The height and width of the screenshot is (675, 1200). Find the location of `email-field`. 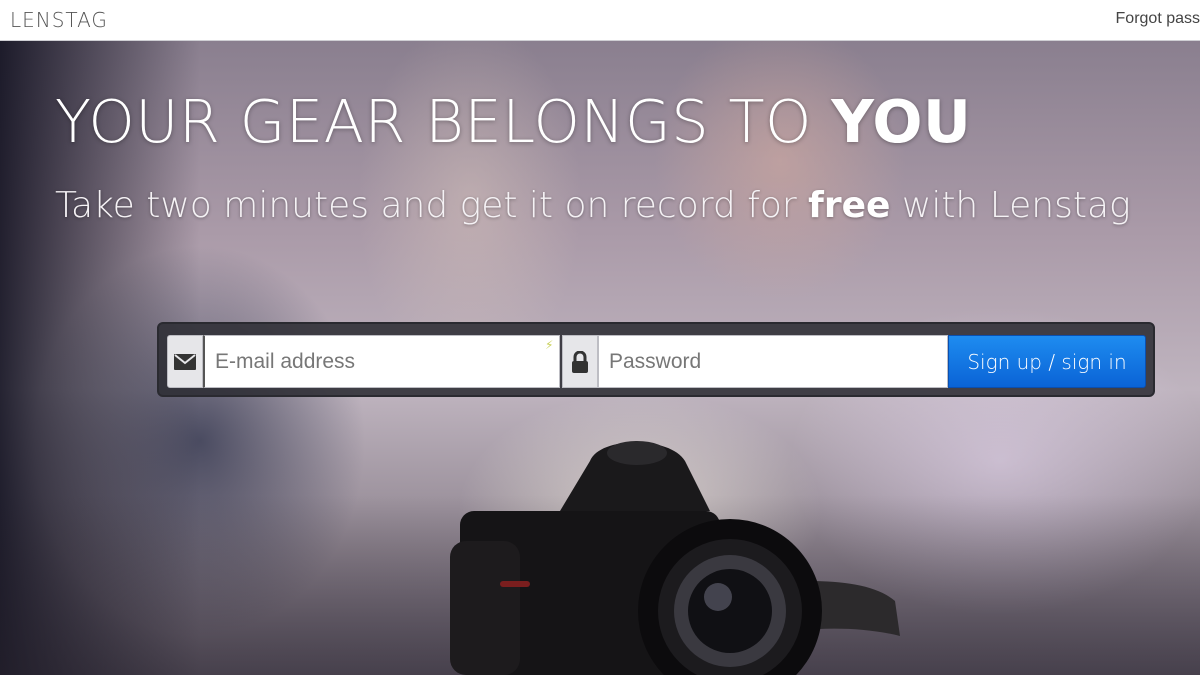

email-field is located at coordinates (381, 361).